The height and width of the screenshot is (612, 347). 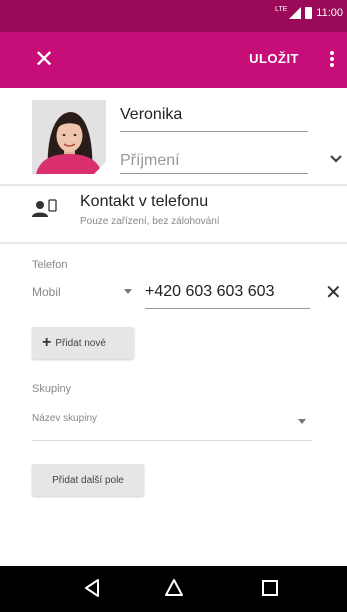 I want to click on phone-section-label: Telefon, so click(x=50, y=265).